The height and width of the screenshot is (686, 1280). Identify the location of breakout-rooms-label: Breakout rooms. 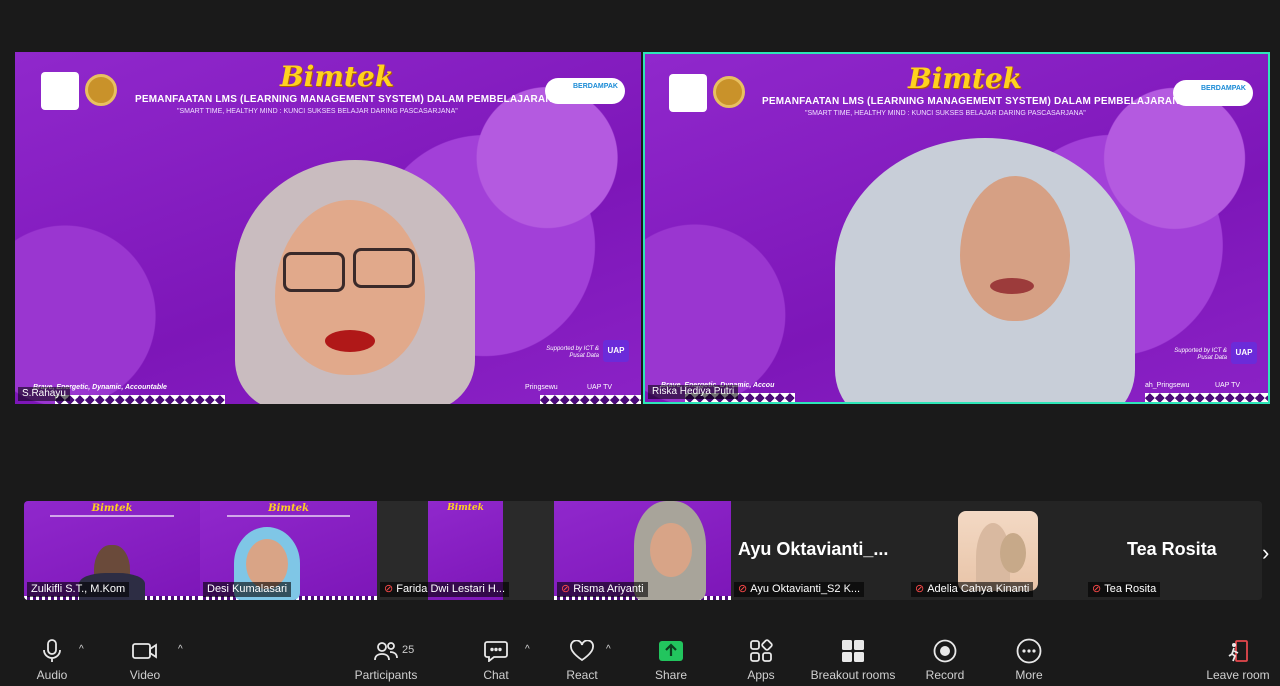
(853, 675).